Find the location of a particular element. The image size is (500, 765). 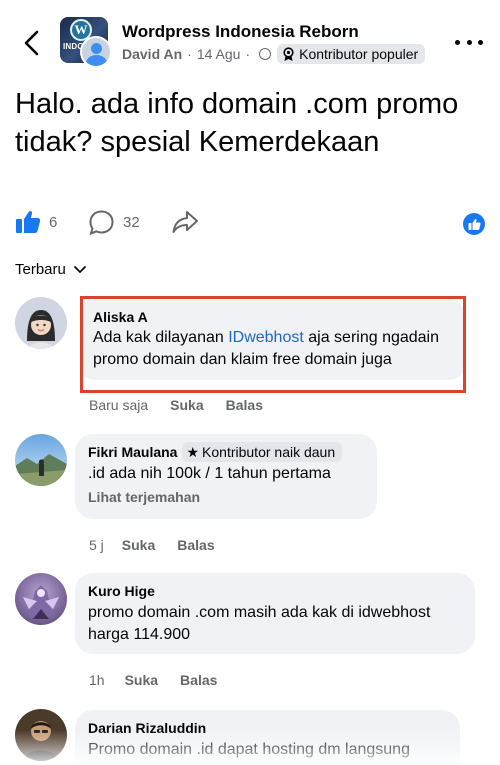

contributor-badge: ★ Kontributor naik daun is located at coordinates (262, 452).